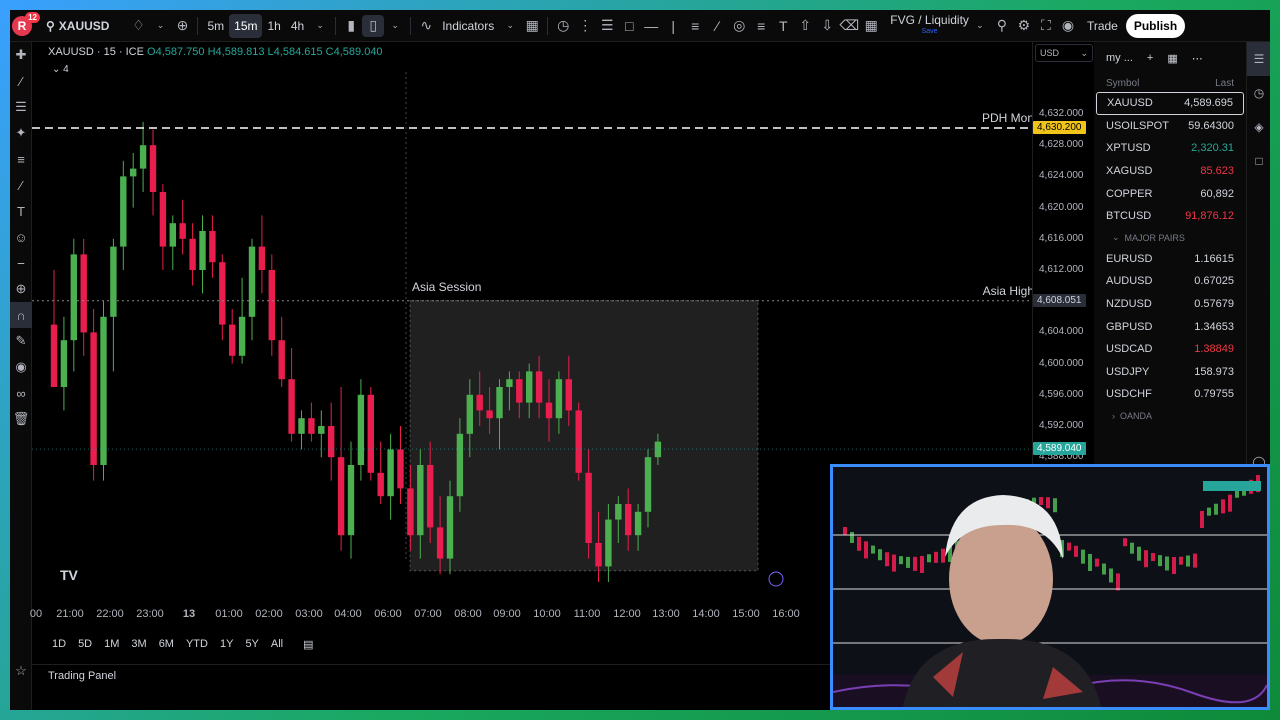 This screenshot has width=1280, height=720. I want to click on watchlist-row: AUDUSD 0.67025, so click(1170, 281).